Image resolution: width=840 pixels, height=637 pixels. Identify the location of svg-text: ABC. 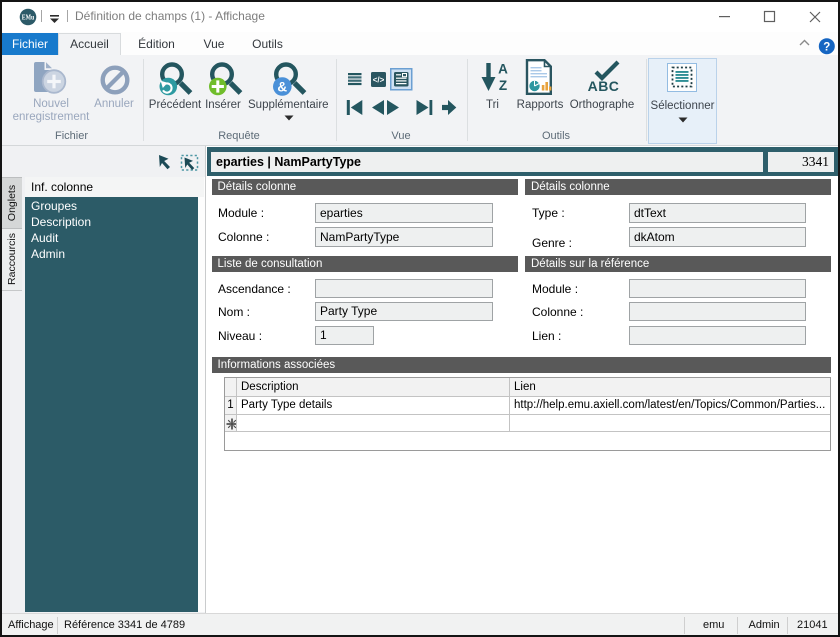
(604, 86).